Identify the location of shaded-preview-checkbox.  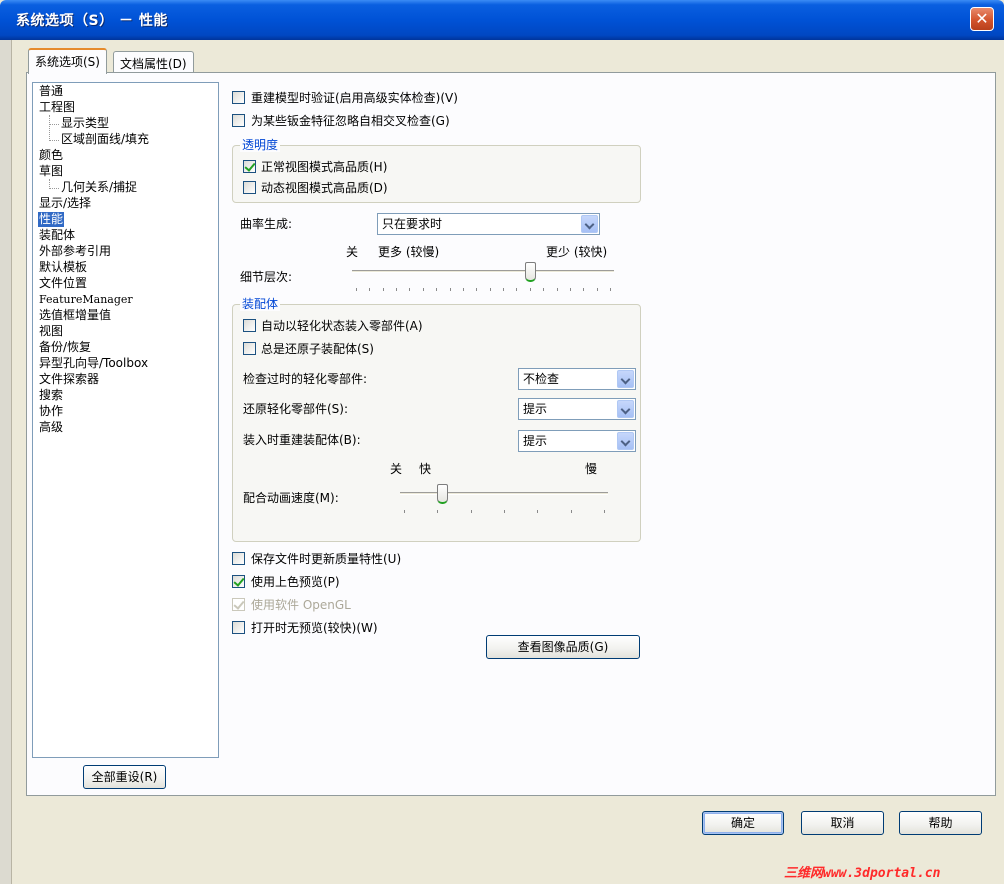
(238, 581).